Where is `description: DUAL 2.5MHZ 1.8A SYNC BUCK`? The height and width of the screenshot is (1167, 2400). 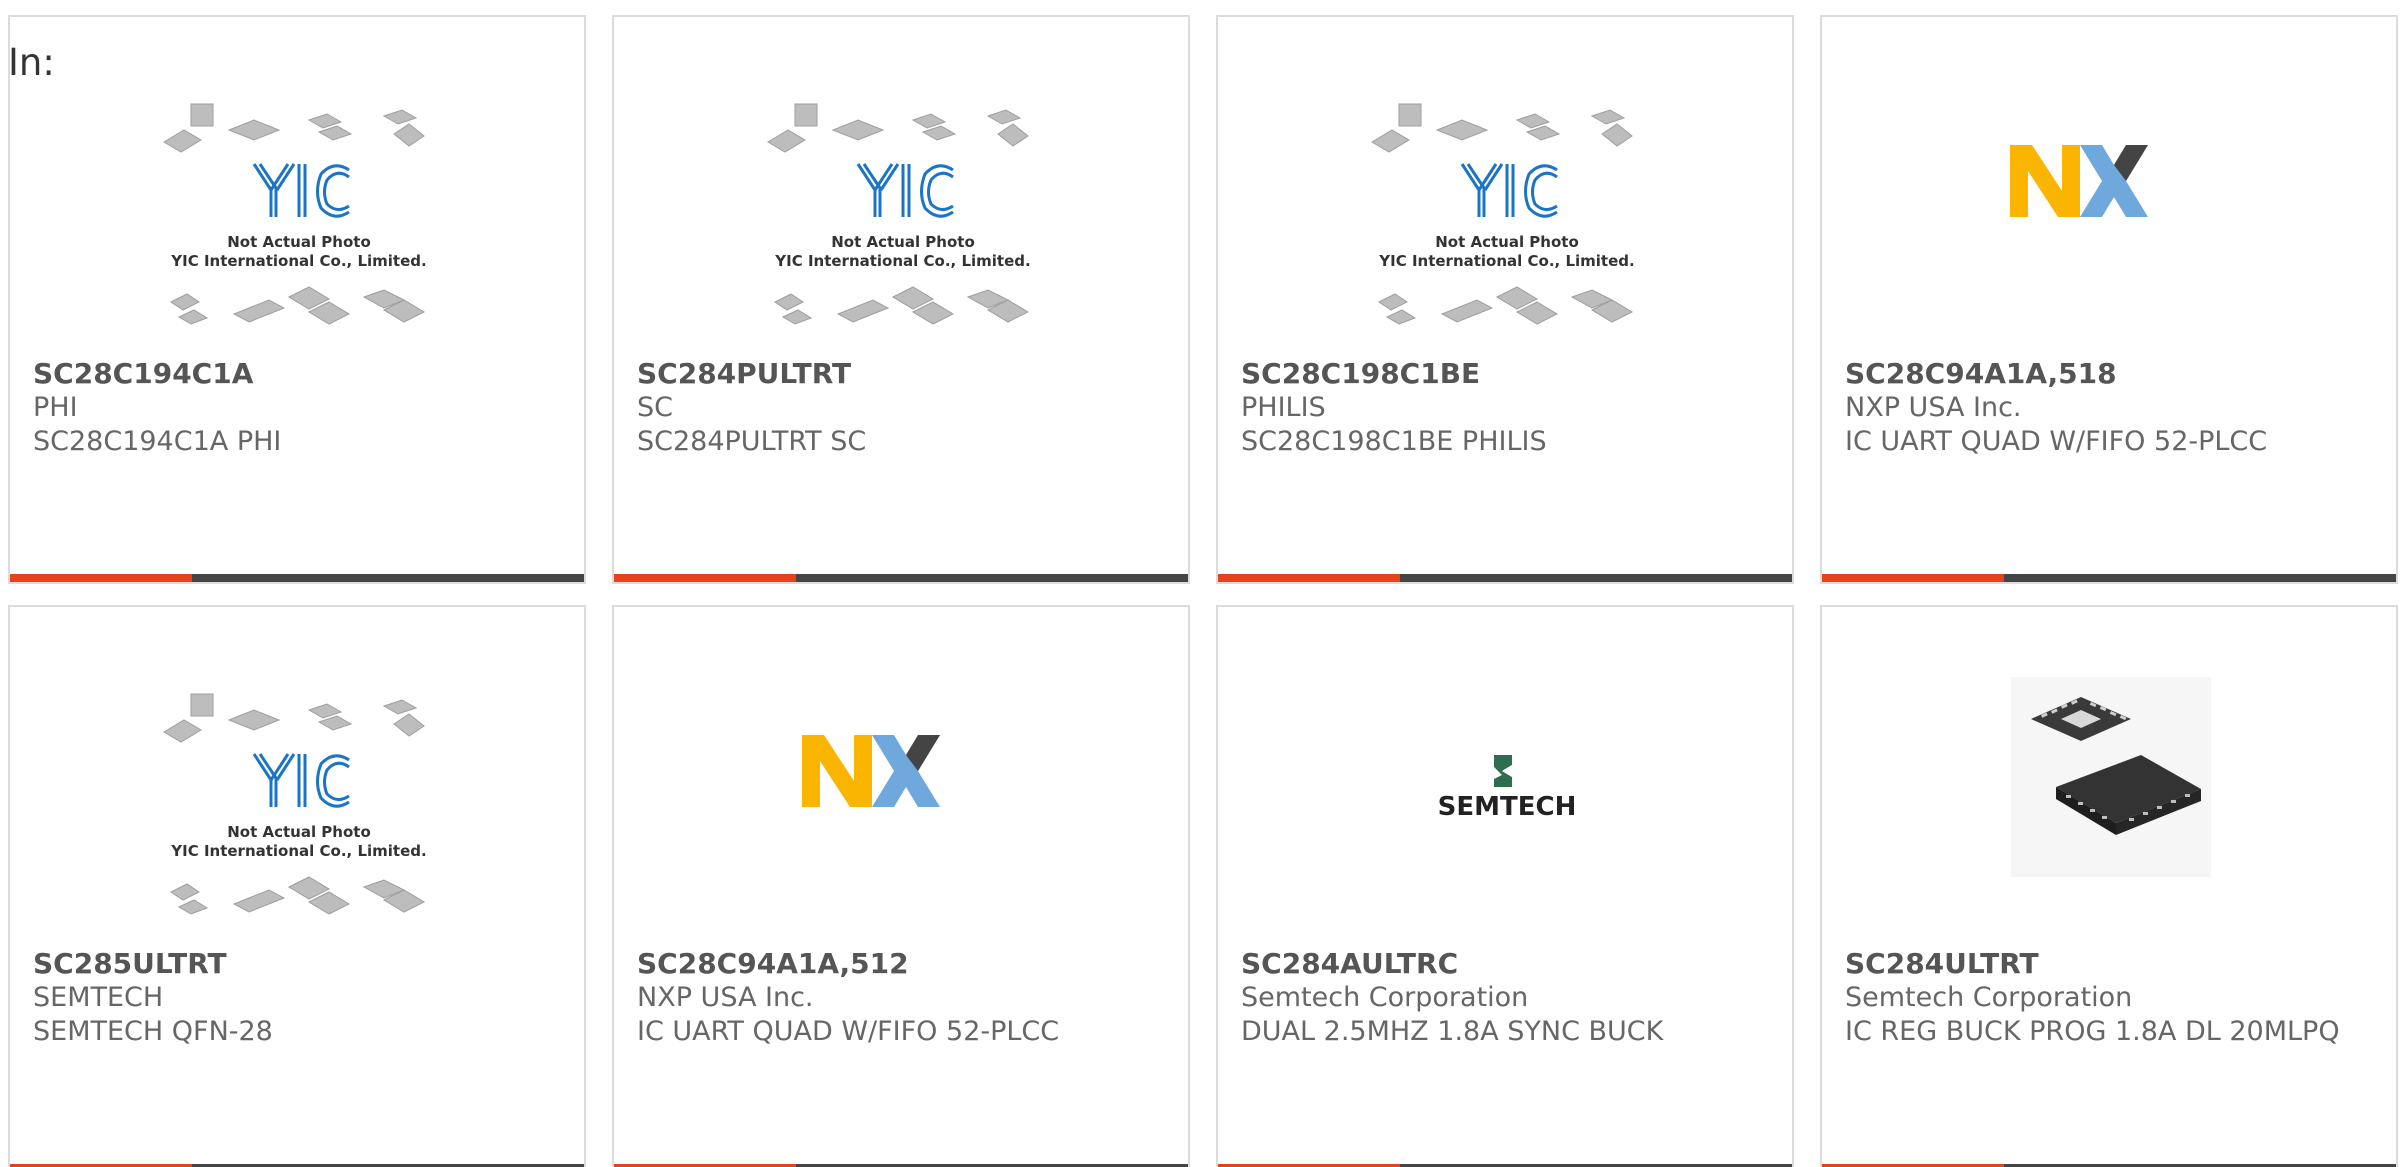
description: DUAL 2.5MHZ 1.8A SYNC BUCK is located at coordinates (1452, 1031).